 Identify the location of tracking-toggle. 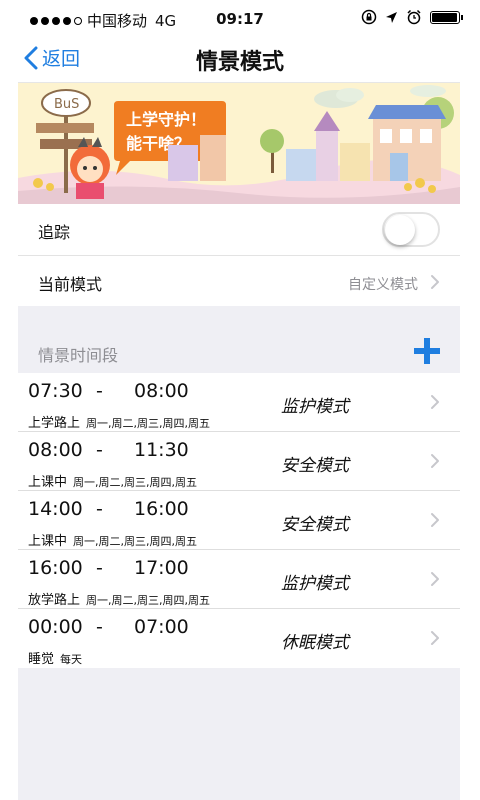
(411, 229).